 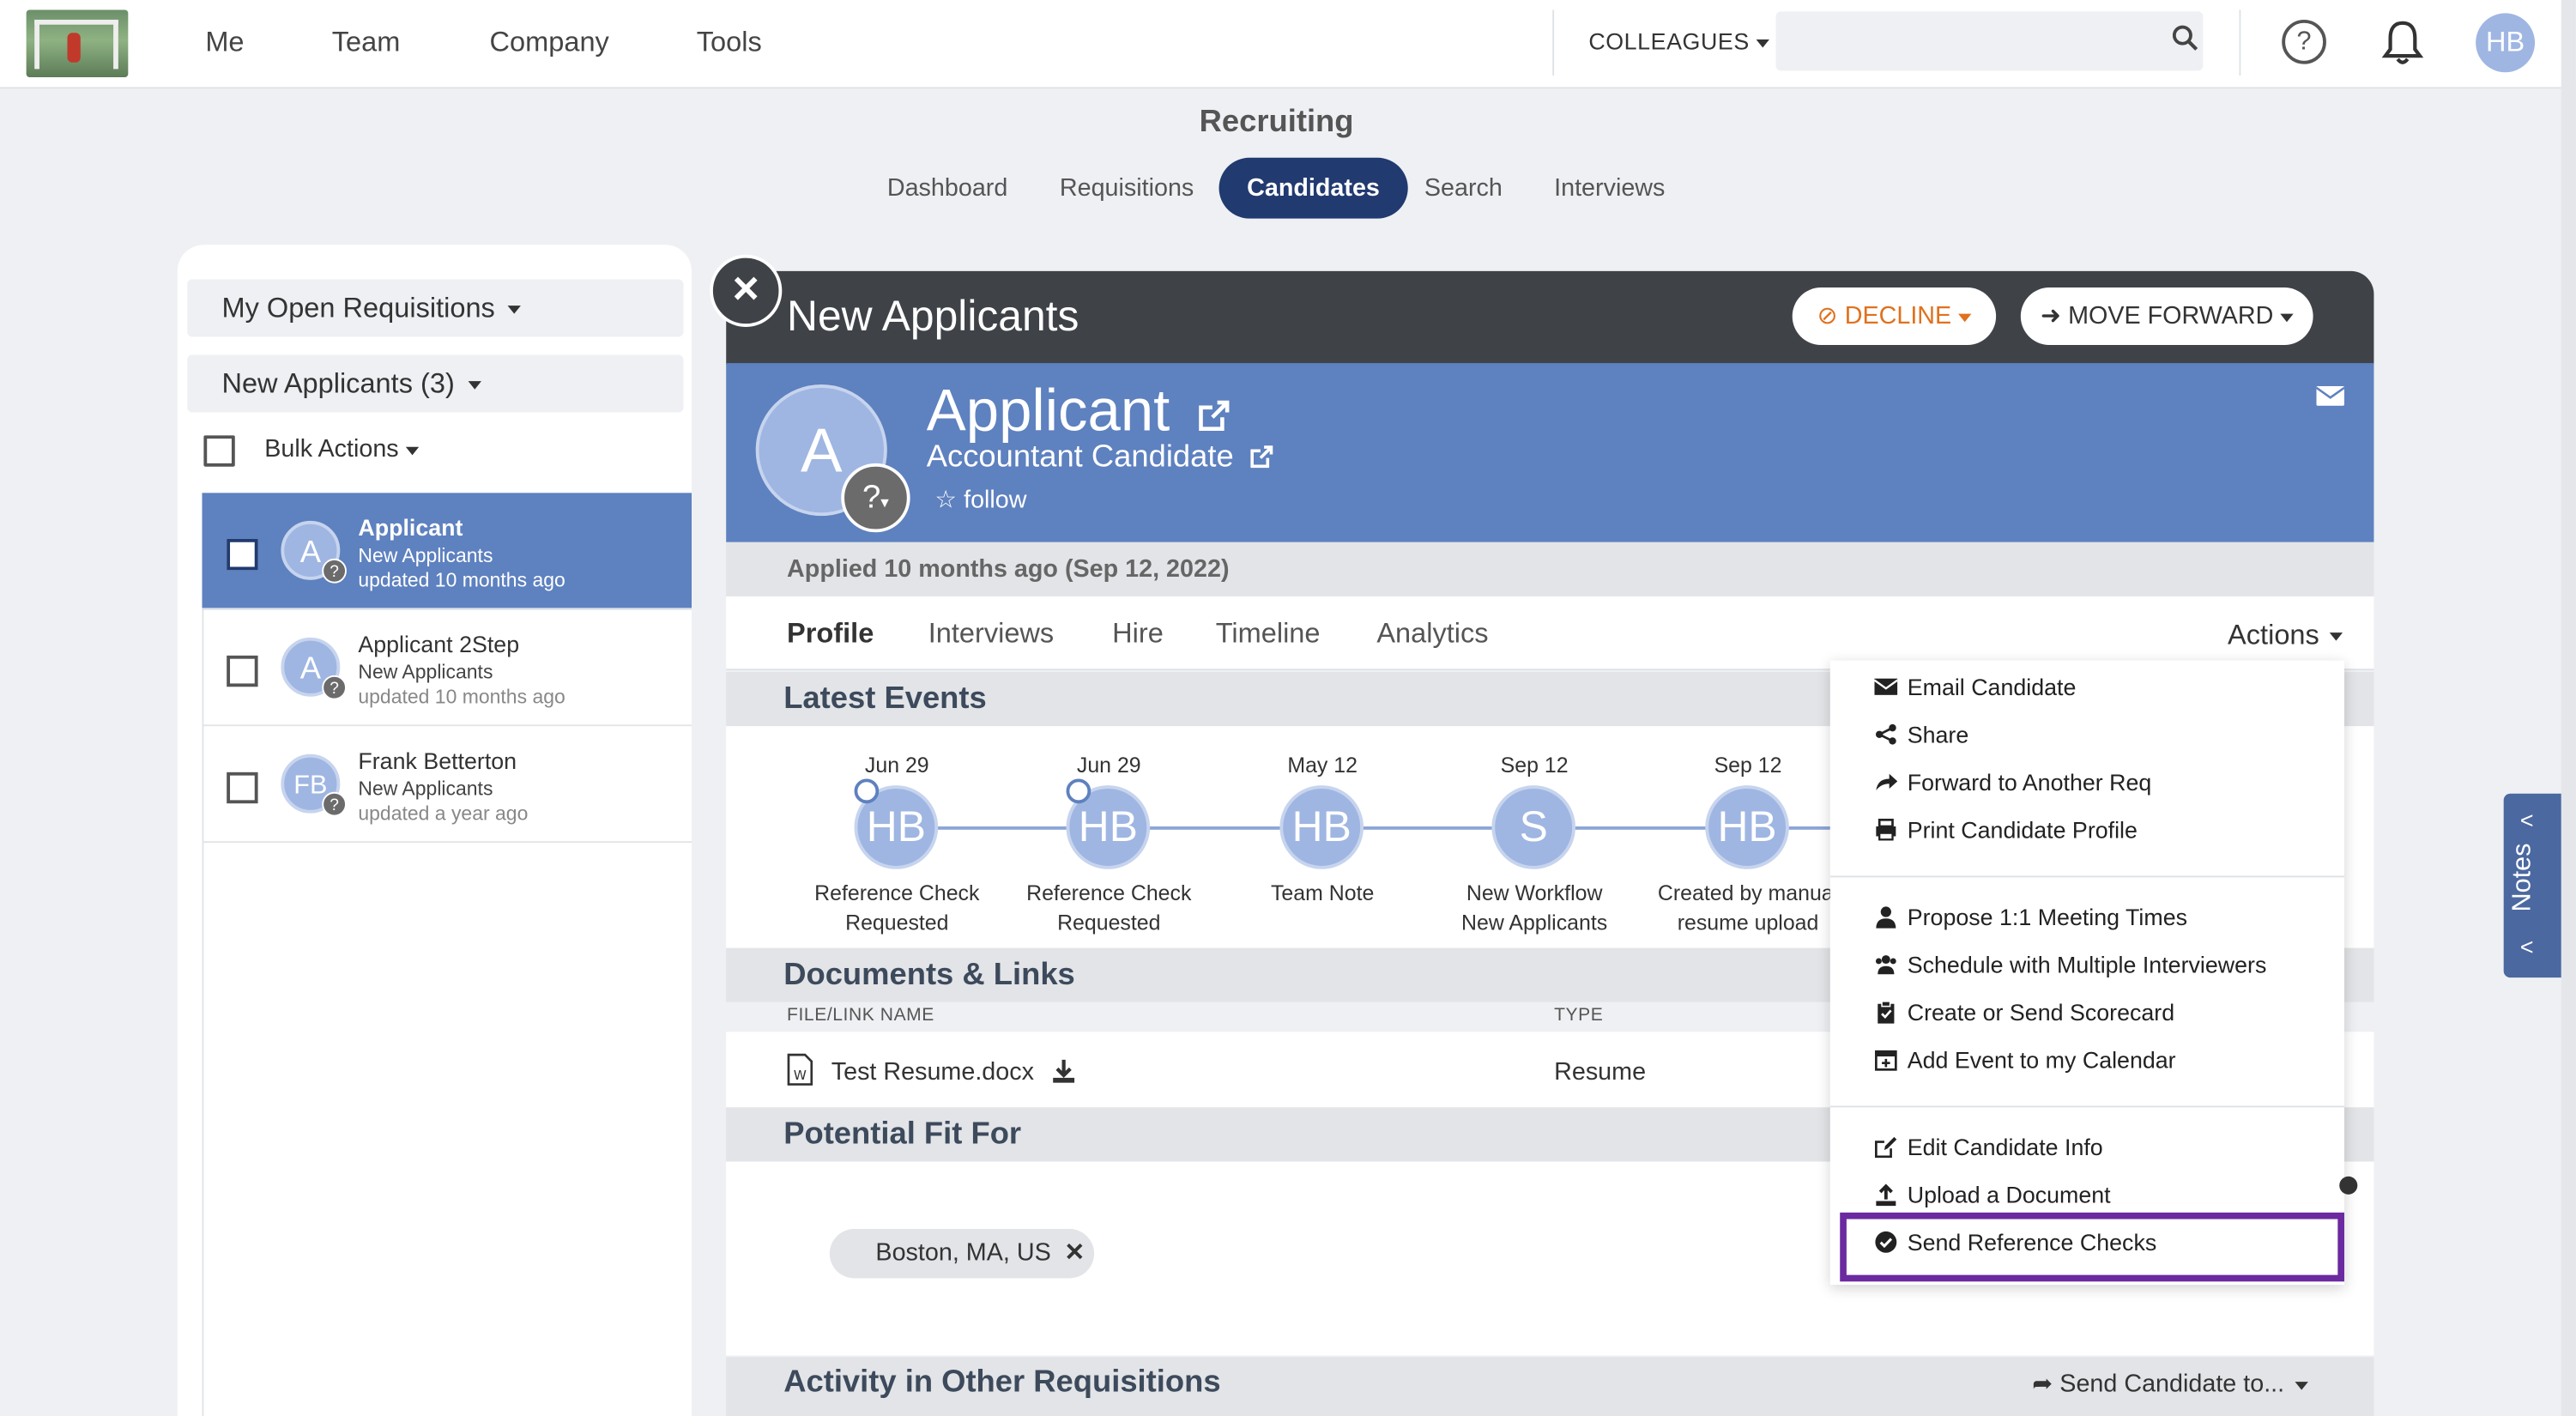 What do you see at coordinates (1138, 634) in the screenshot?
I see `tab-hire: Hire` at bounding box center [1138, 634].